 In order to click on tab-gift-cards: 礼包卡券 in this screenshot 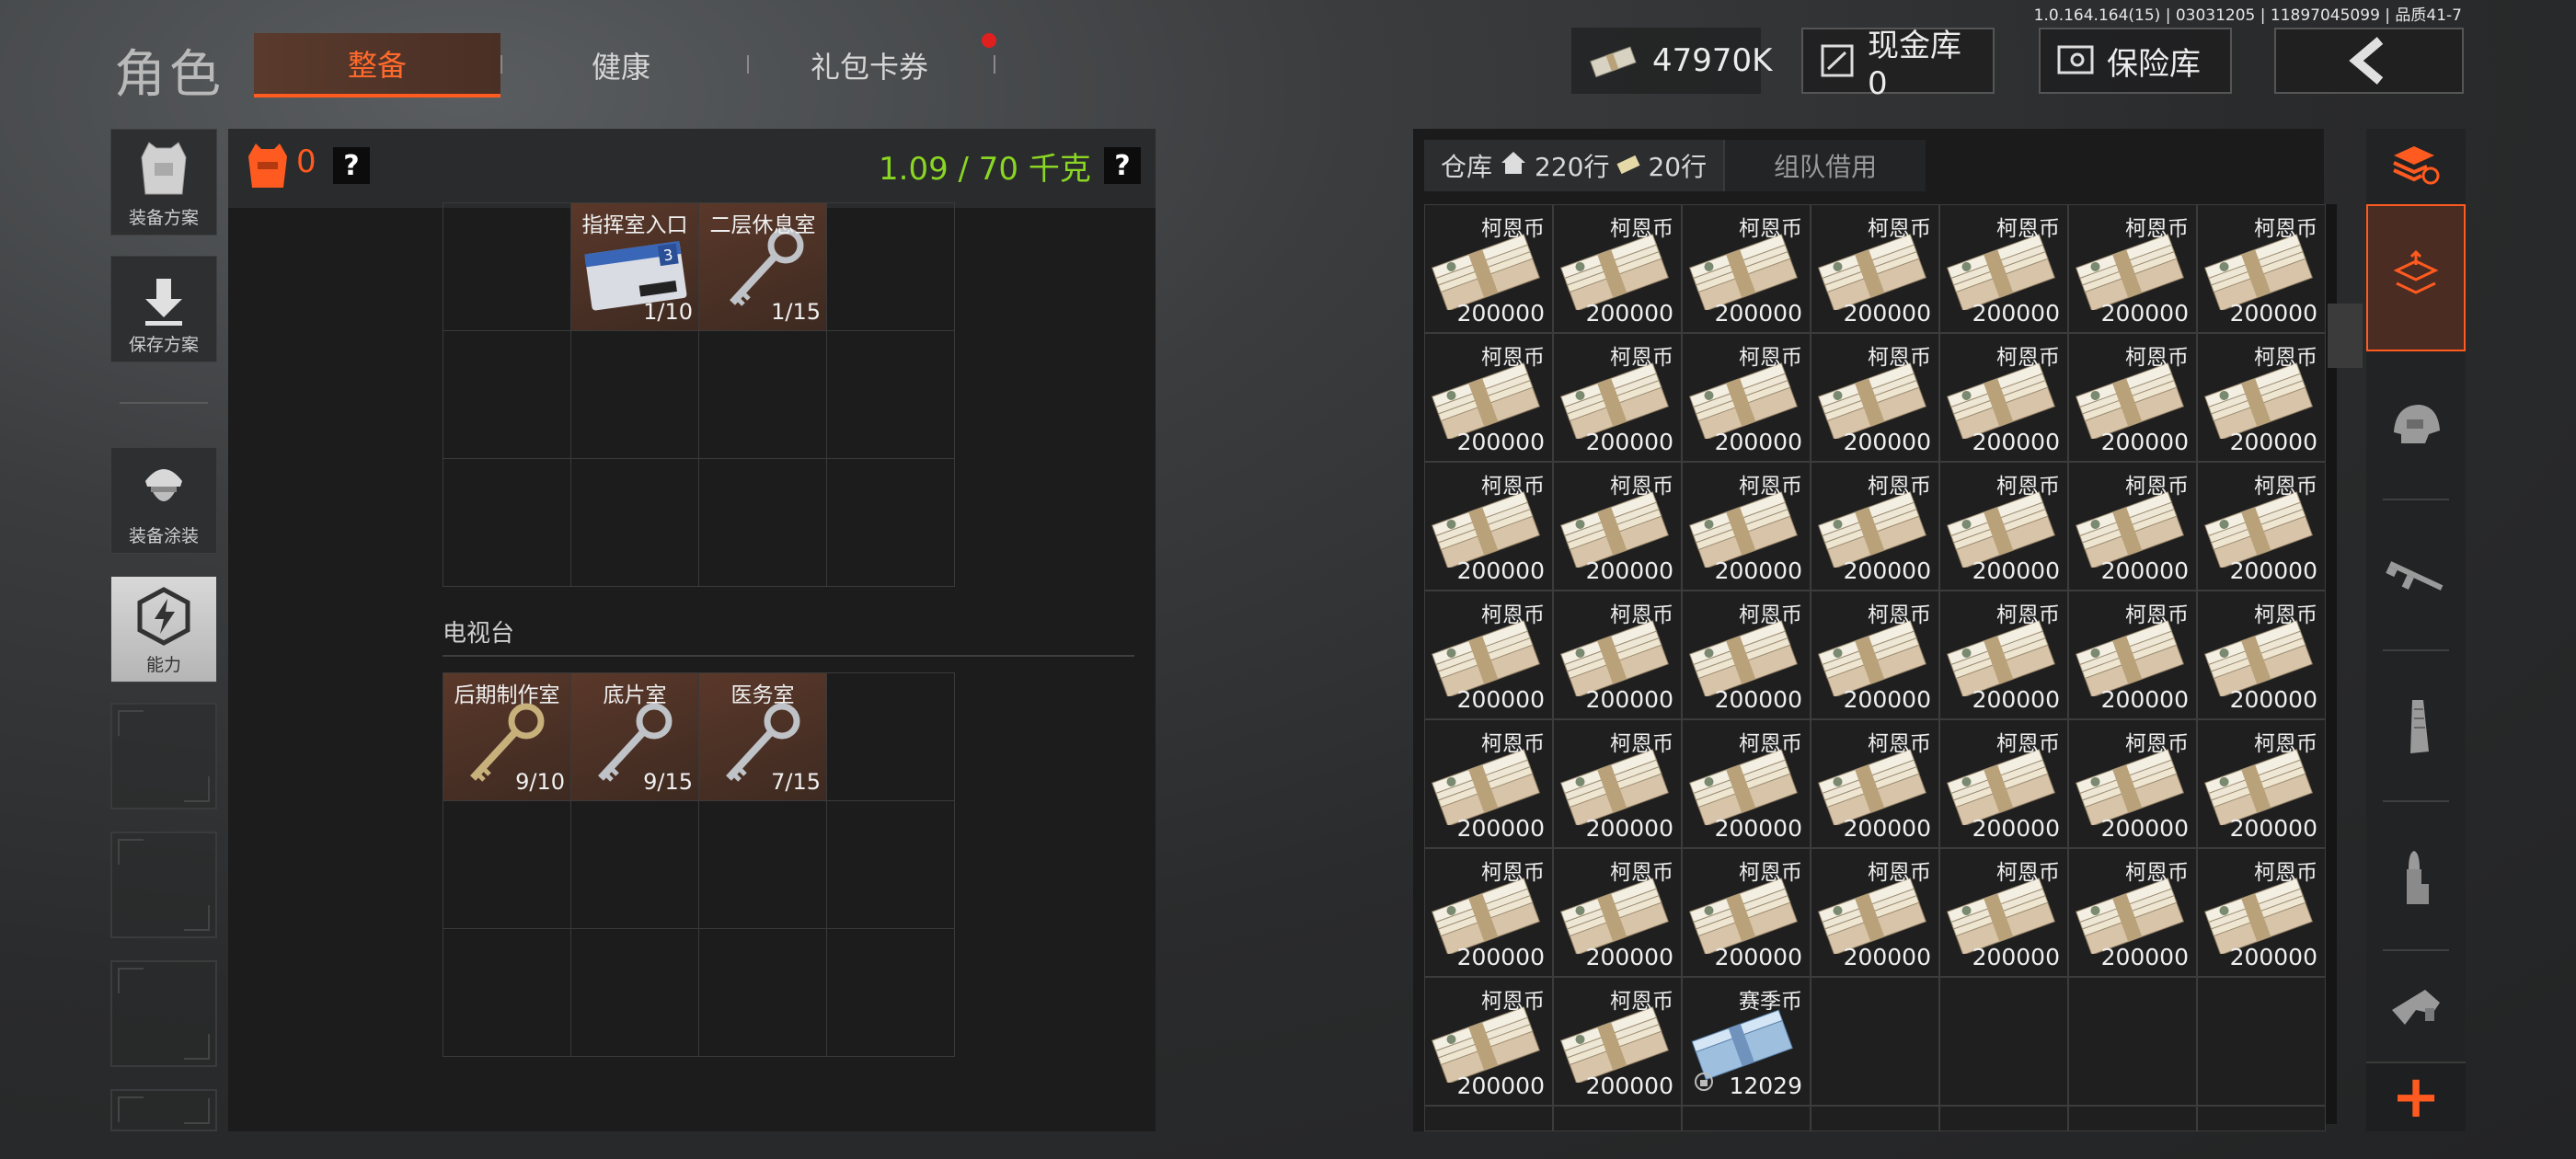, I will do `click(869, 65)`.